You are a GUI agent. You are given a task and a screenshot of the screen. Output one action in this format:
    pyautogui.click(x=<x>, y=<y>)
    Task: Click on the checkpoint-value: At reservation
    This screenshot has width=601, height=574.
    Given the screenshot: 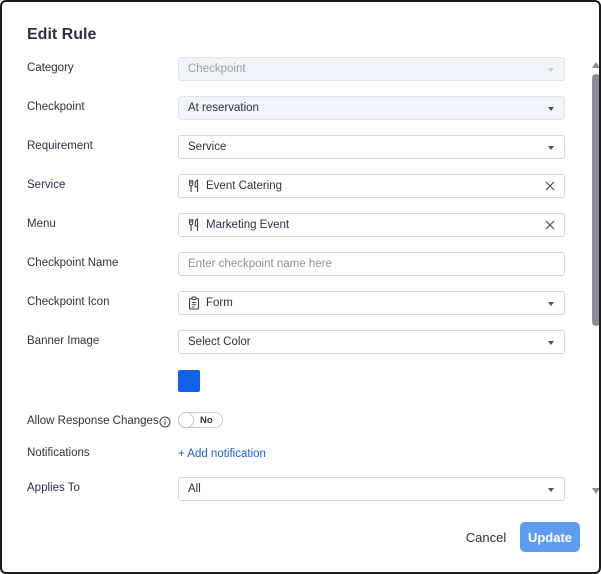 What is the action you would take?
    pyautogui.click(x=223, y=108)
    